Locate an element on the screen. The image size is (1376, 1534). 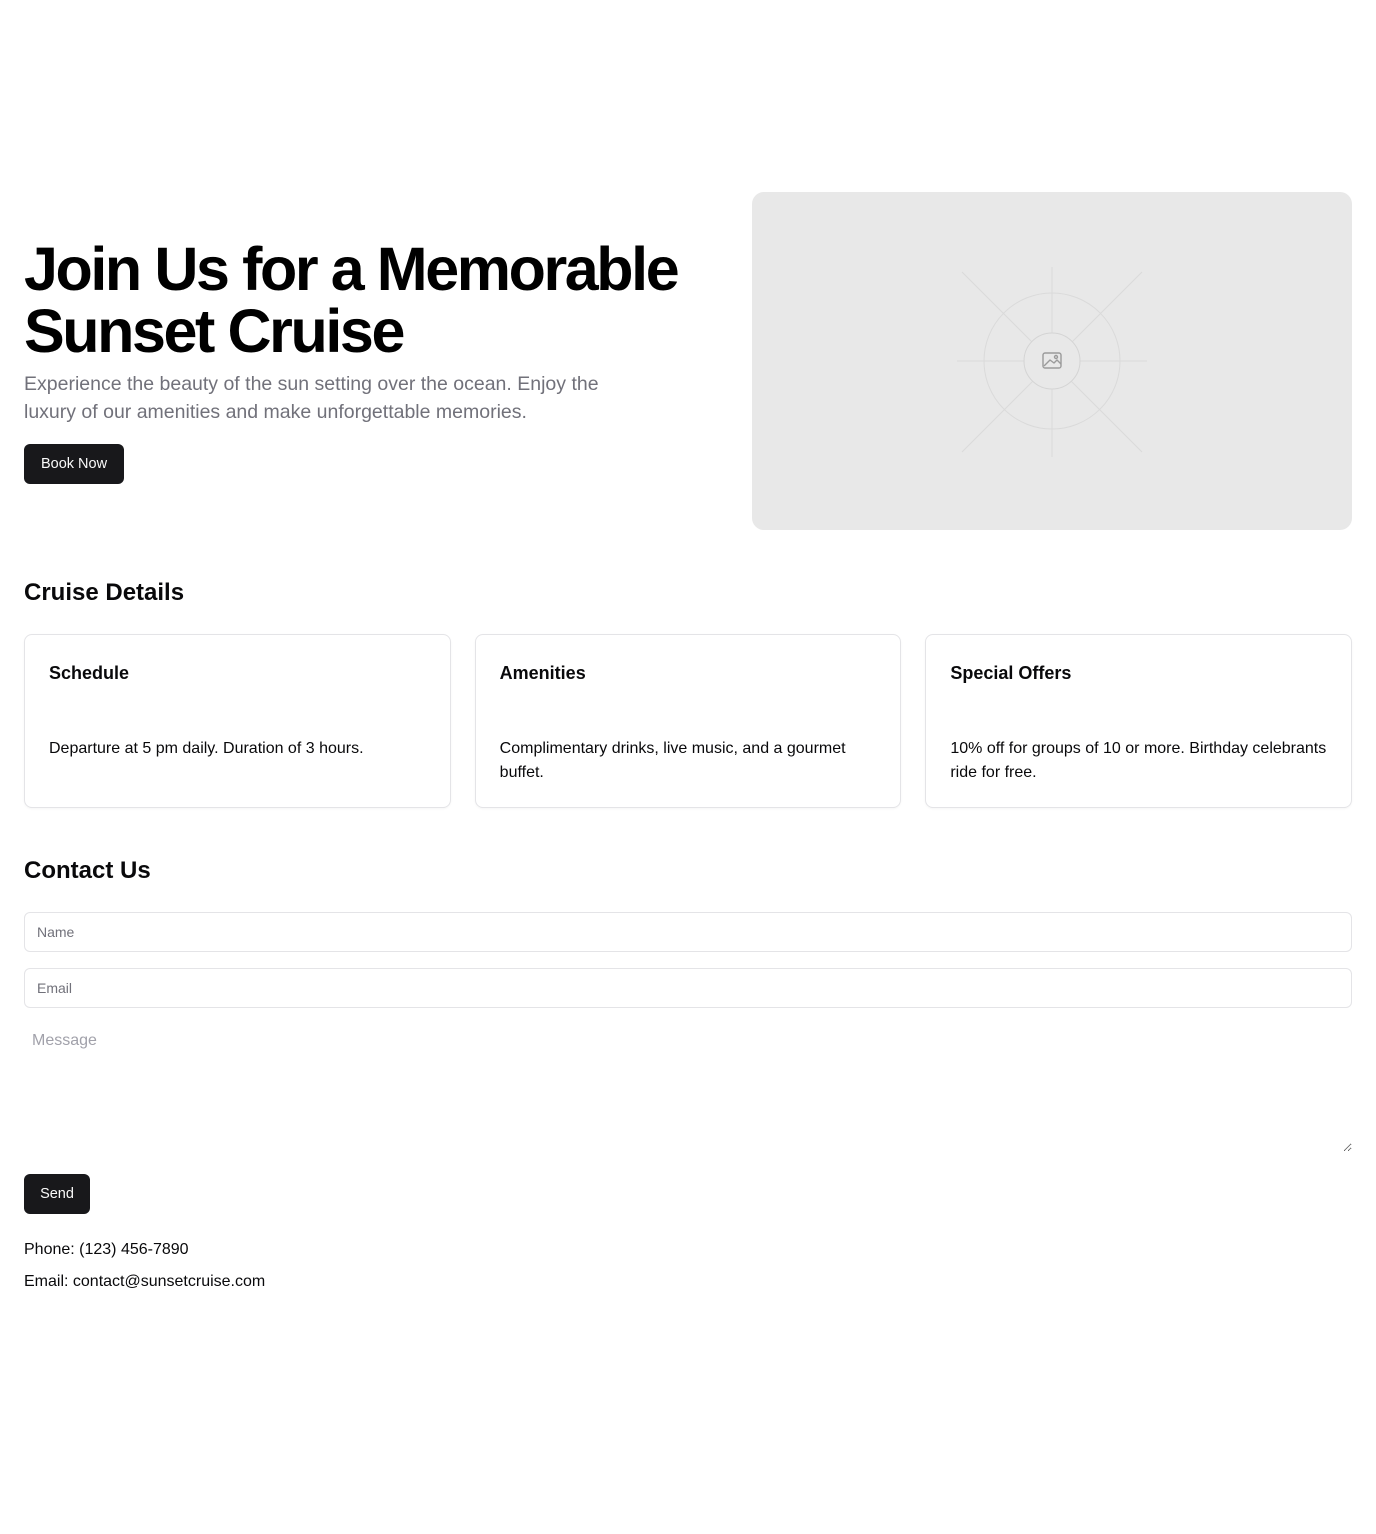
name-input is located at coordinates (688, 932).